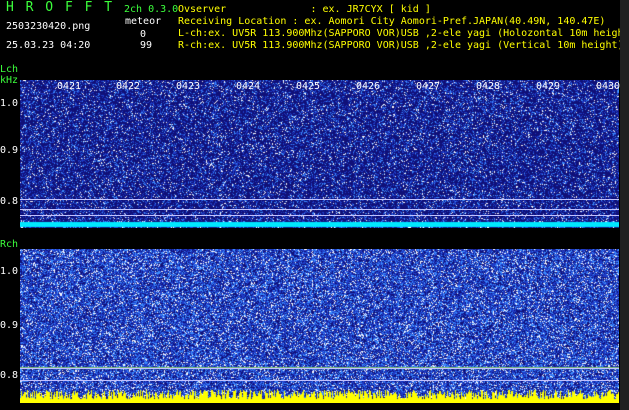  What do you see at coordinates (304, 9) in the screenshot?
I see `observer-line: Ovserver : ex. JR7CYX [ kid ]` at bounding box center [304, 9].